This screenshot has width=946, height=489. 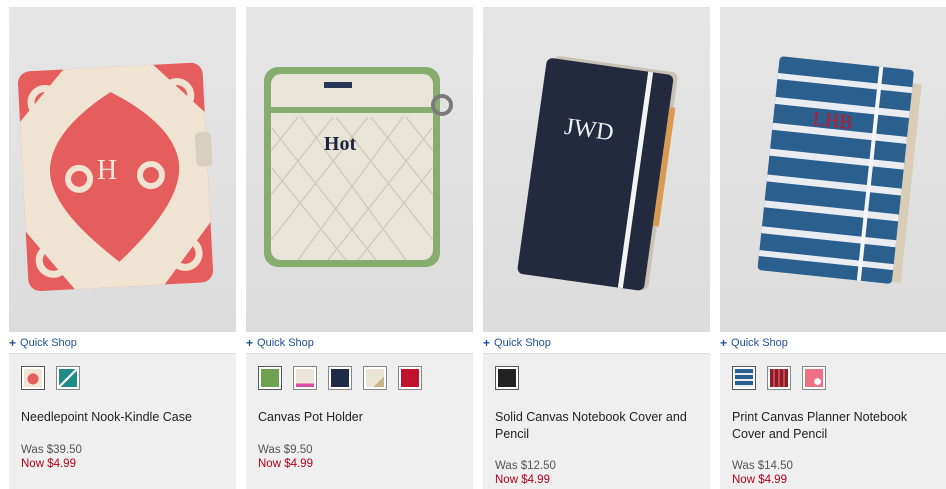 What do you see at coordinates (123, 417) in the screenshot?
I see `product-name-link: Needlepoint Nook-Kindle Case` at bounding box center [123, 417].